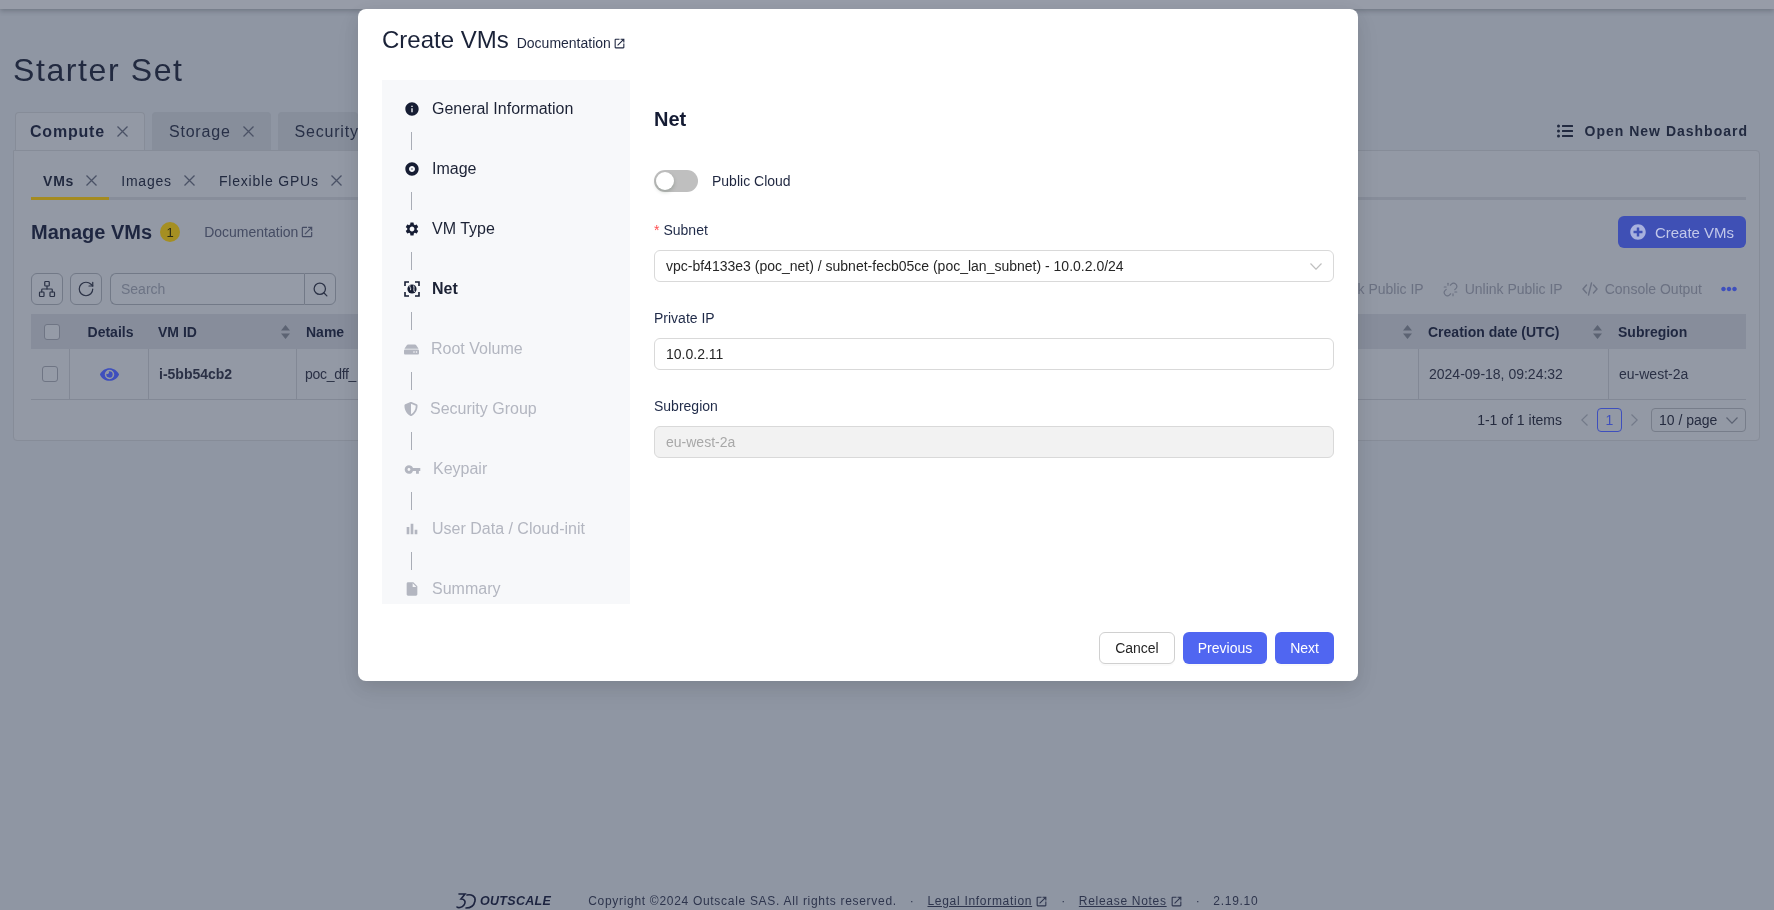 The width and height of the screenshot is (1774, 910). What do you see at coordinates (70, 182) in the screenshot?
I see `sub-tab: VMs` at bounding box center [70, 182].